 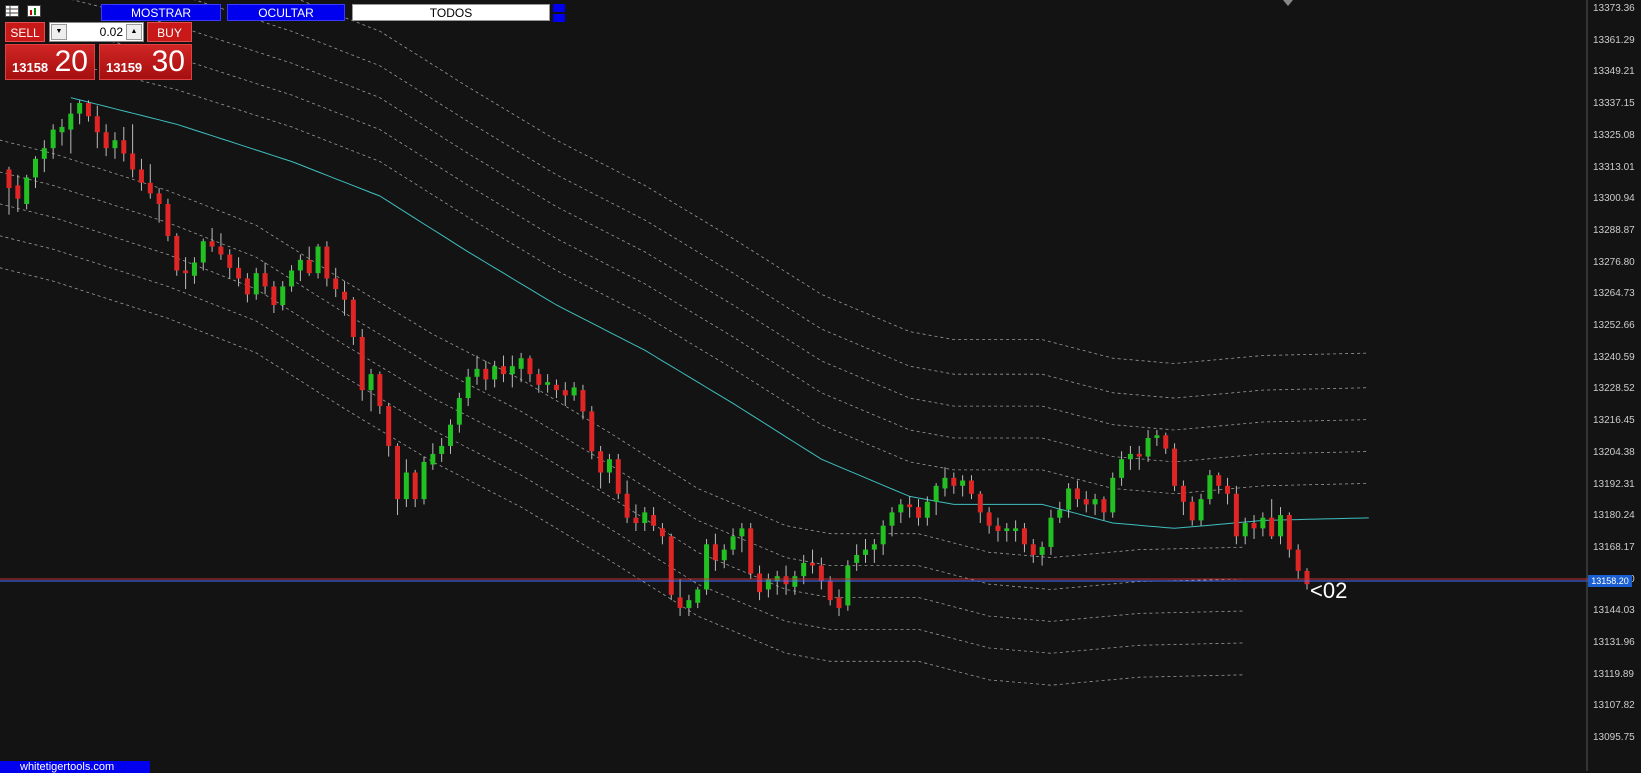 What do you see at coordinates (98, 51) in the screenshot?
I see `trade-panel: SELL ▼ 0.02 ▲ BUY 13158 20 13159 30` at bounding box center [98, 51].